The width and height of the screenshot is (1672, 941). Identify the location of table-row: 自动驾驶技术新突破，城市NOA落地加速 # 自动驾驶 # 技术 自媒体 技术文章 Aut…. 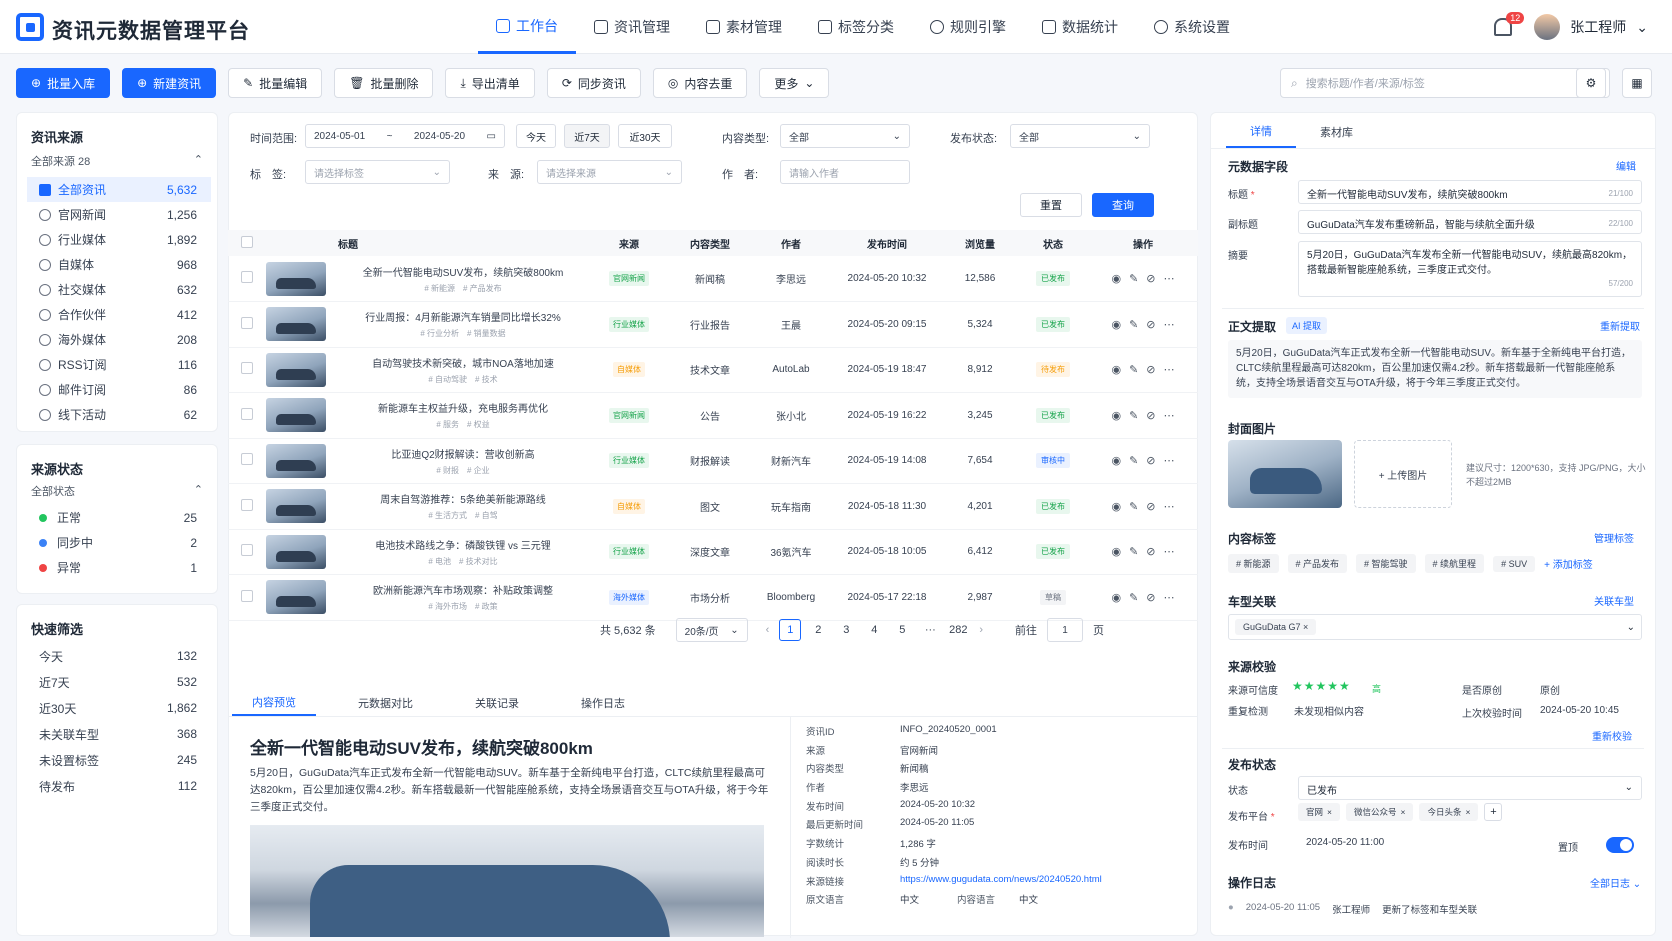
(713, 370).